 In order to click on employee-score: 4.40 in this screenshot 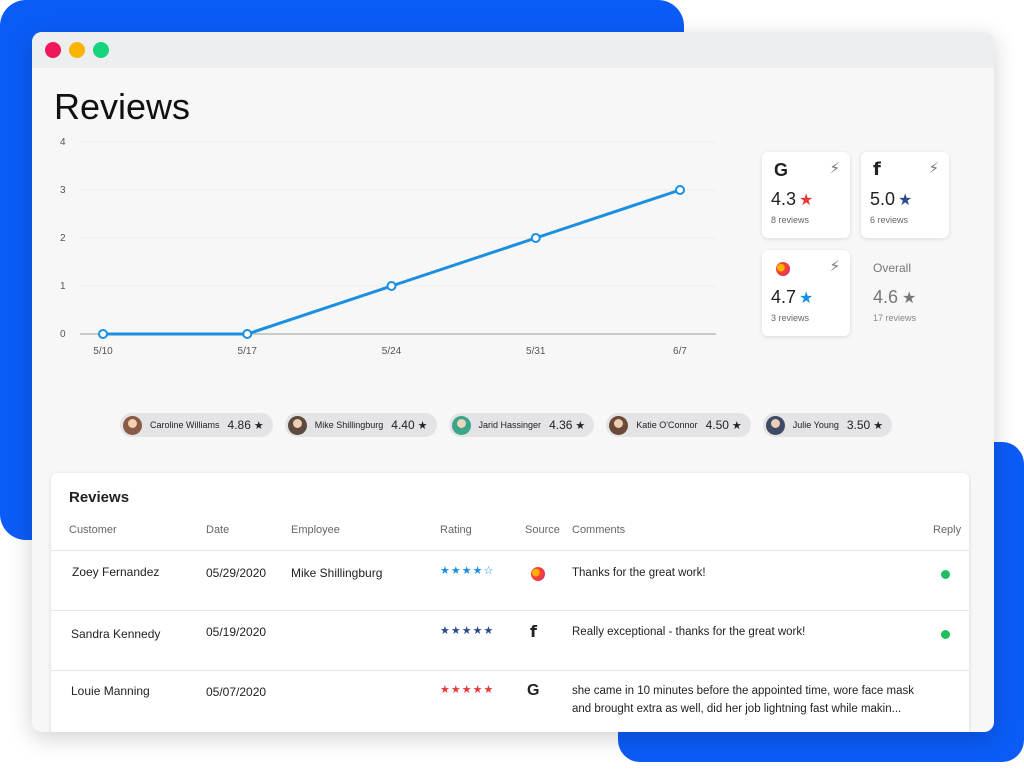, I will do `click(403, 425)`.